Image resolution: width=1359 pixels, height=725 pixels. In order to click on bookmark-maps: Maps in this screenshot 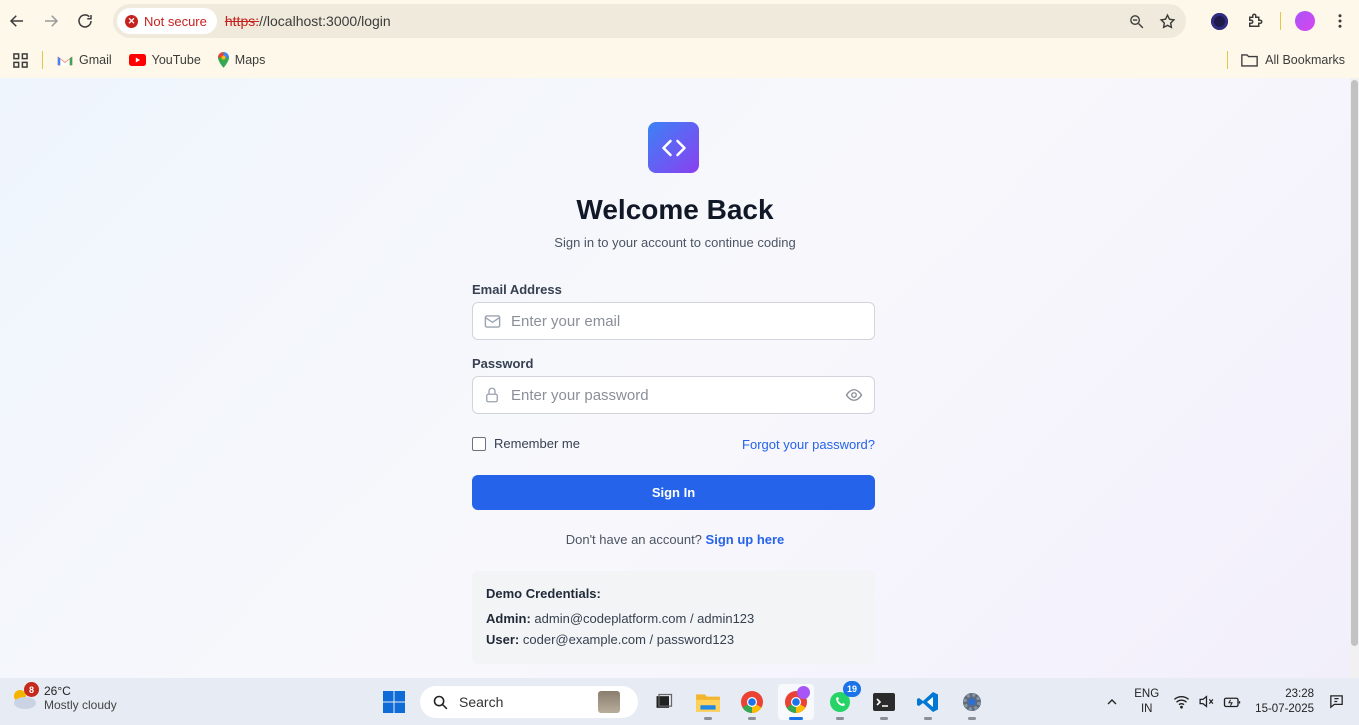, I will do `click(241, 60)`.